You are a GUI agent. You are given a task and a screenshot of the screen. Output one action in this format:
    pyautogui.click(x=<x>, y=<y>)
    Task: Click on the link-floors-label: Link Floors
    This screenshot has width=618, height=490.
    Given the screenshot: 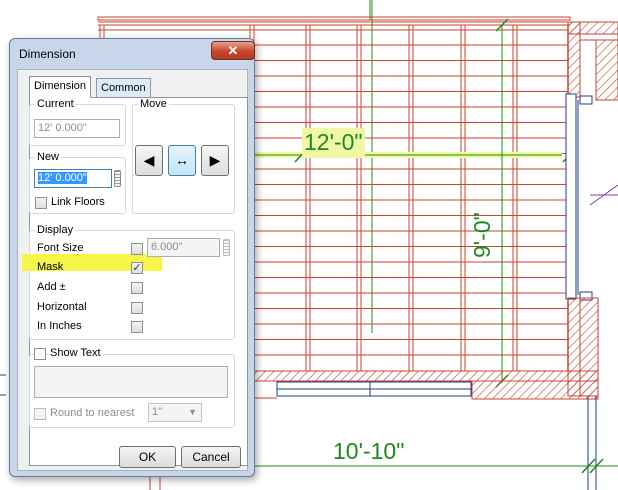 What is the action you would take?
    pyautogui.click(x=78, y=202)
    